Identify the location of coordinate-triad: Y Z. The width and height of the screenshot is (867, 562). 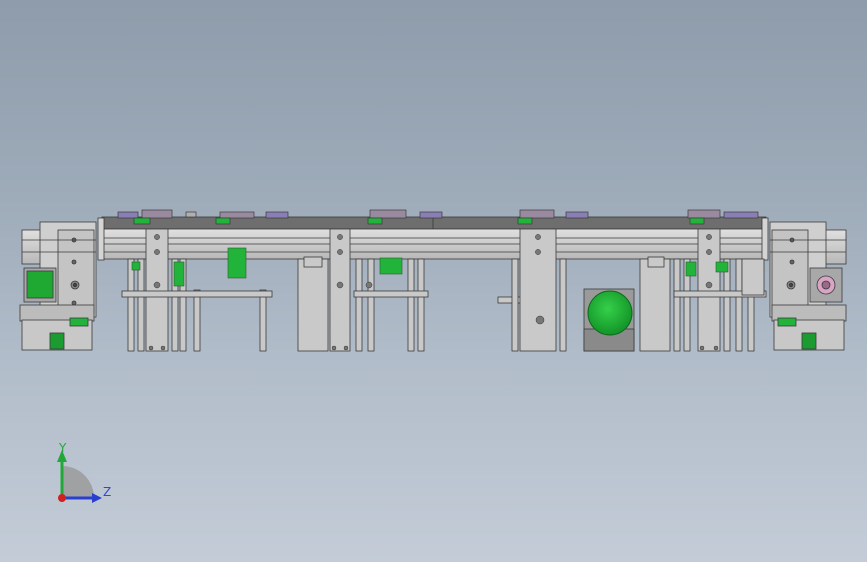
(85, 475).